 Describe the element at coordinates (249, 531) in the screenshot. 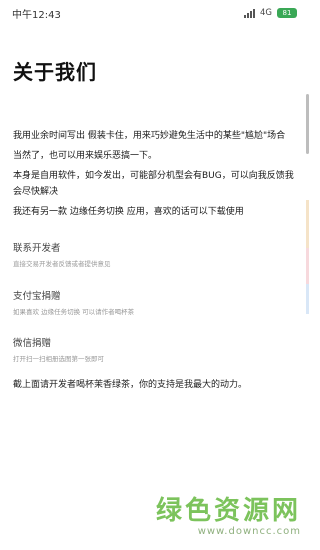

I see `watermark-url: www.downcc.com` at that location.